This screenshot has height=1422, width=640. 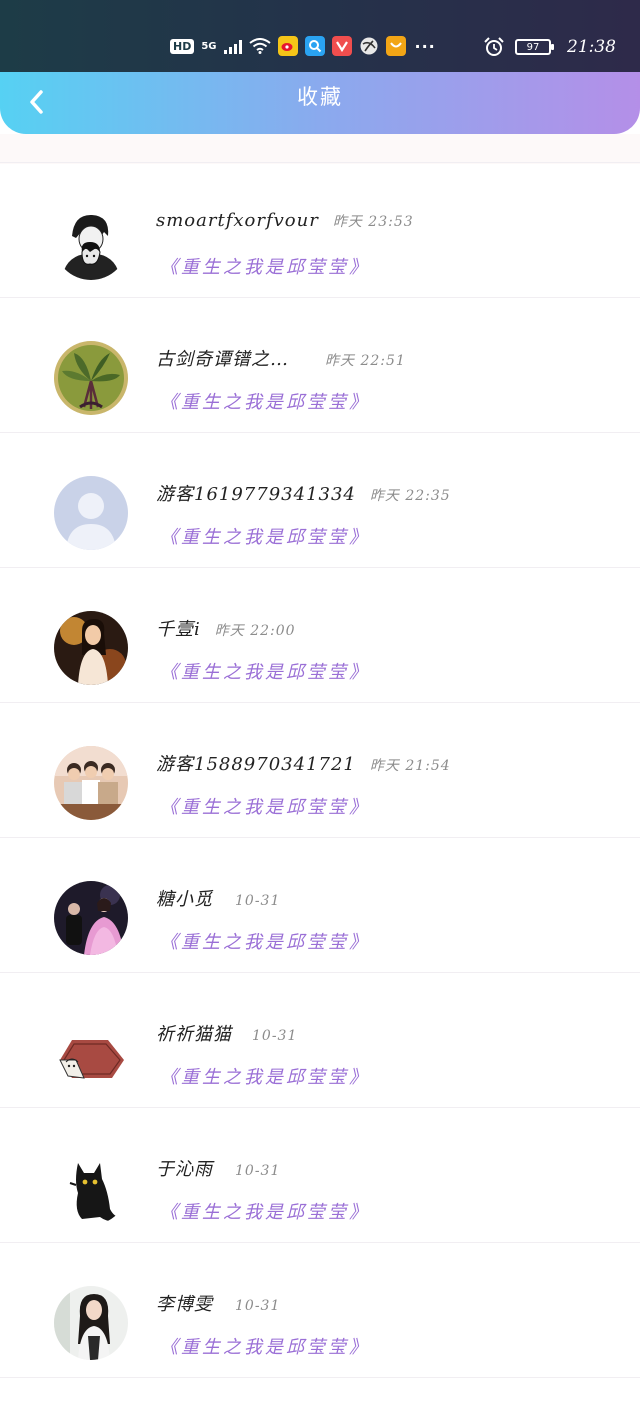 I want to click on list-item: 于沁雨 10-31 《重生之我是邱莹莹》, so click(x=320, y=1175).